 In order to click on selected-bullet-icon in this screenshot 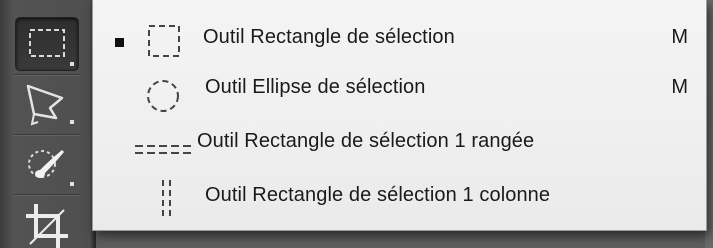, I will do `click(119, 42)`.